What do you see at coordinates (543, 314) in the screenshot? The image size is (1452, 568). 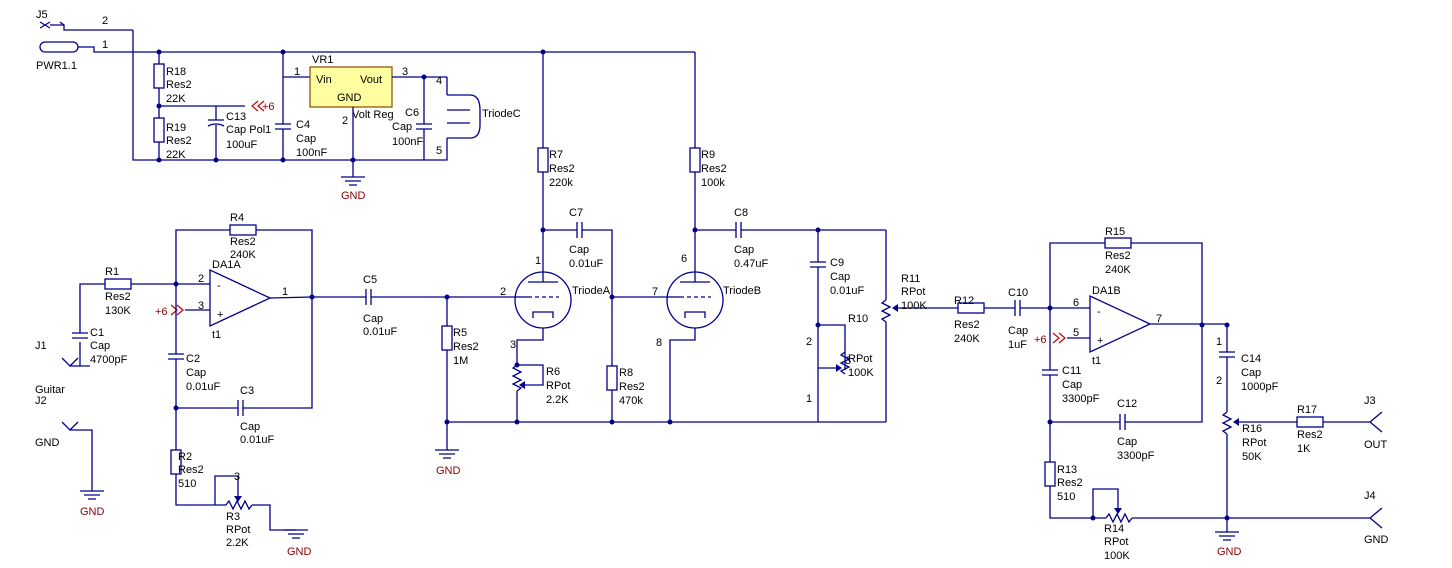 I see `triode-a-cathode` at bounding box center [543, 314].